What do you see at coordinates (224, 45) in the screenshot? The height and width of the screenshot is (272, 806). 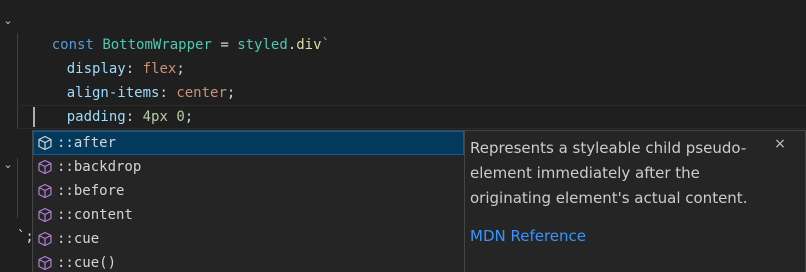 I see `equals-sign: =` at bounding box center [224, 45].